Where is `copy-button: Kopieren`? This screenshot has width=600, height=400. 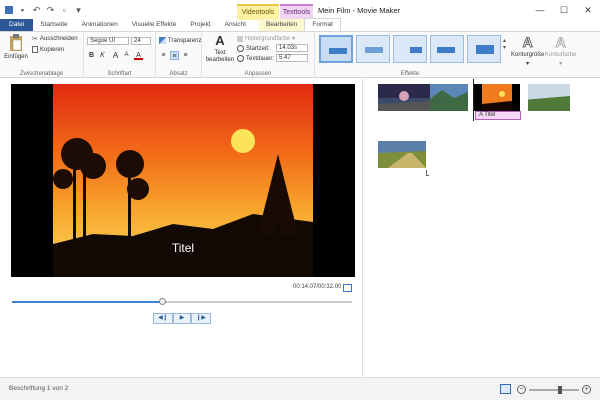
copy-button: Kopieren is located at coordinates (48, 49).